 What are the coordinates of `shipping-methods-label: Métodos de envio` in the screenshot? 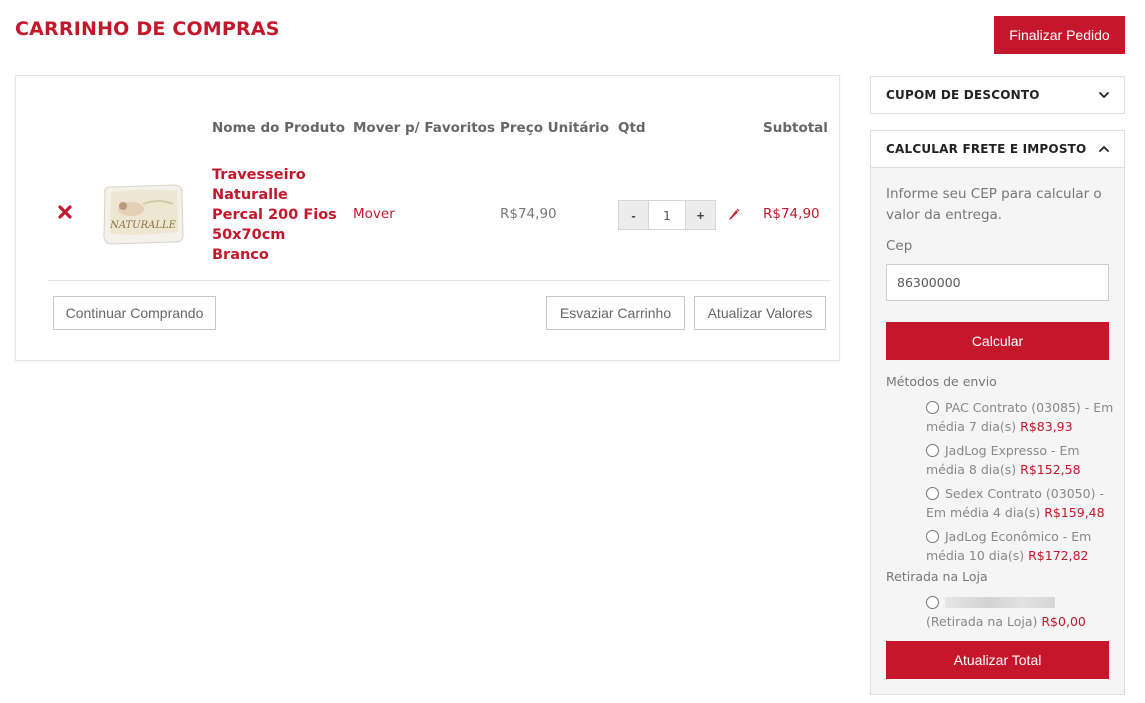 It's located at (941, 381).